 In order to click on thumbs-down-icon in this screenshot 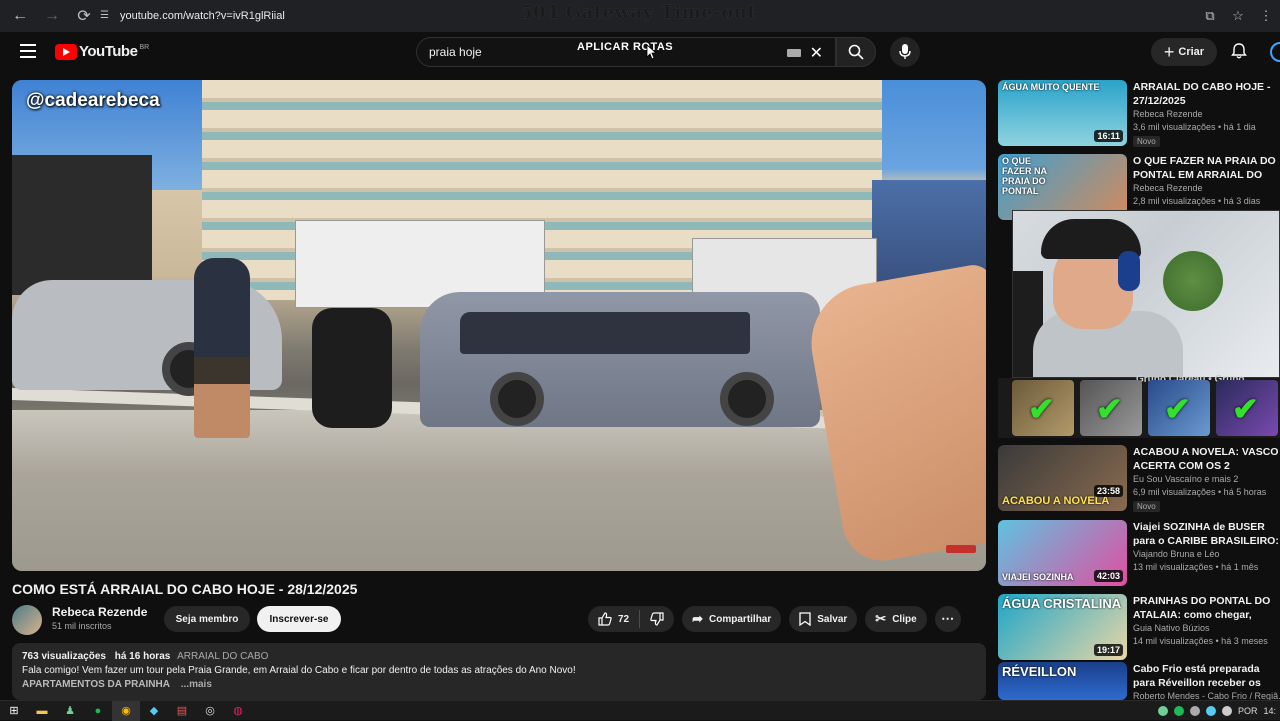, I will do `click(657, 619)`.